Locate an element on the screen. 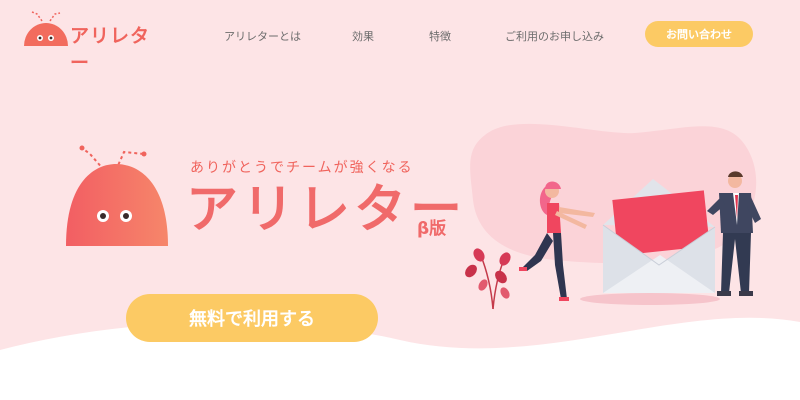 The width and height of the screenshot is (800, 400). nav-item-effects: 効果 is located at coordinates (363, 36).